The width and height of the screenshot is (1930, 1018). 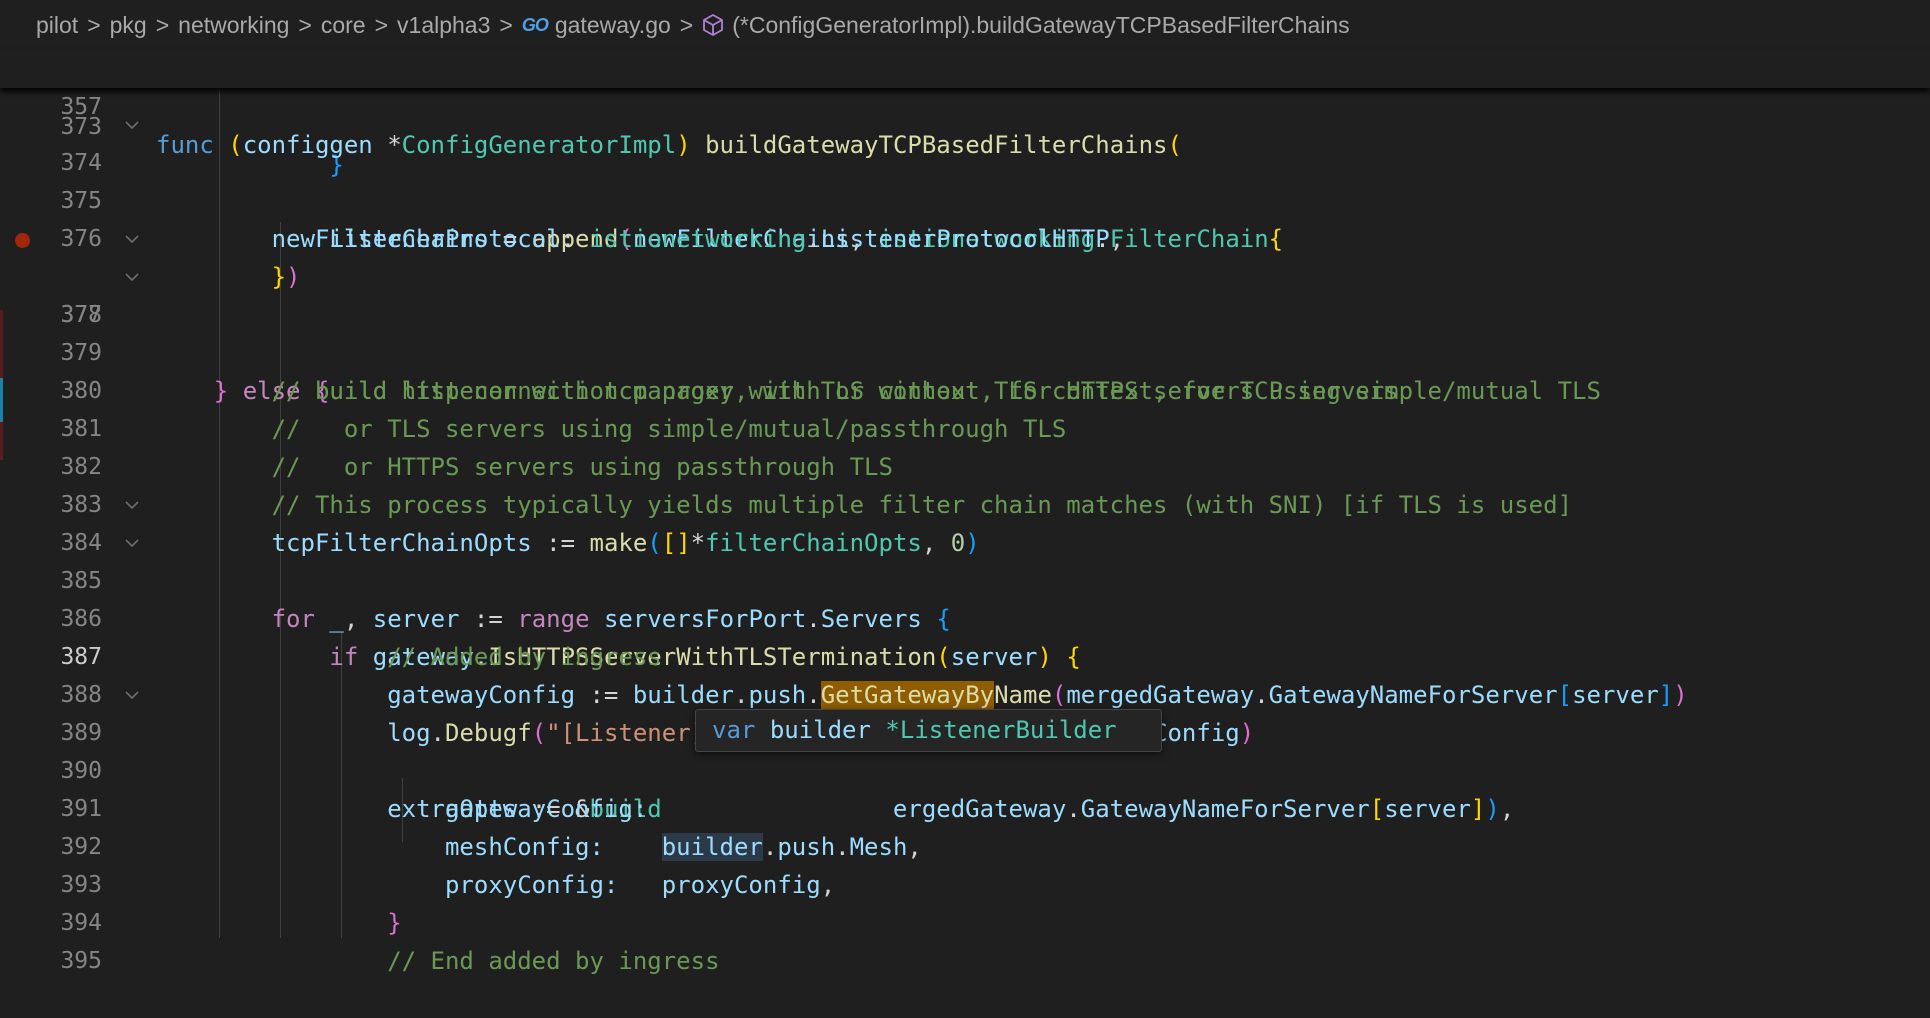 I want to click on line-number: 357, so click(x=51, y=107).